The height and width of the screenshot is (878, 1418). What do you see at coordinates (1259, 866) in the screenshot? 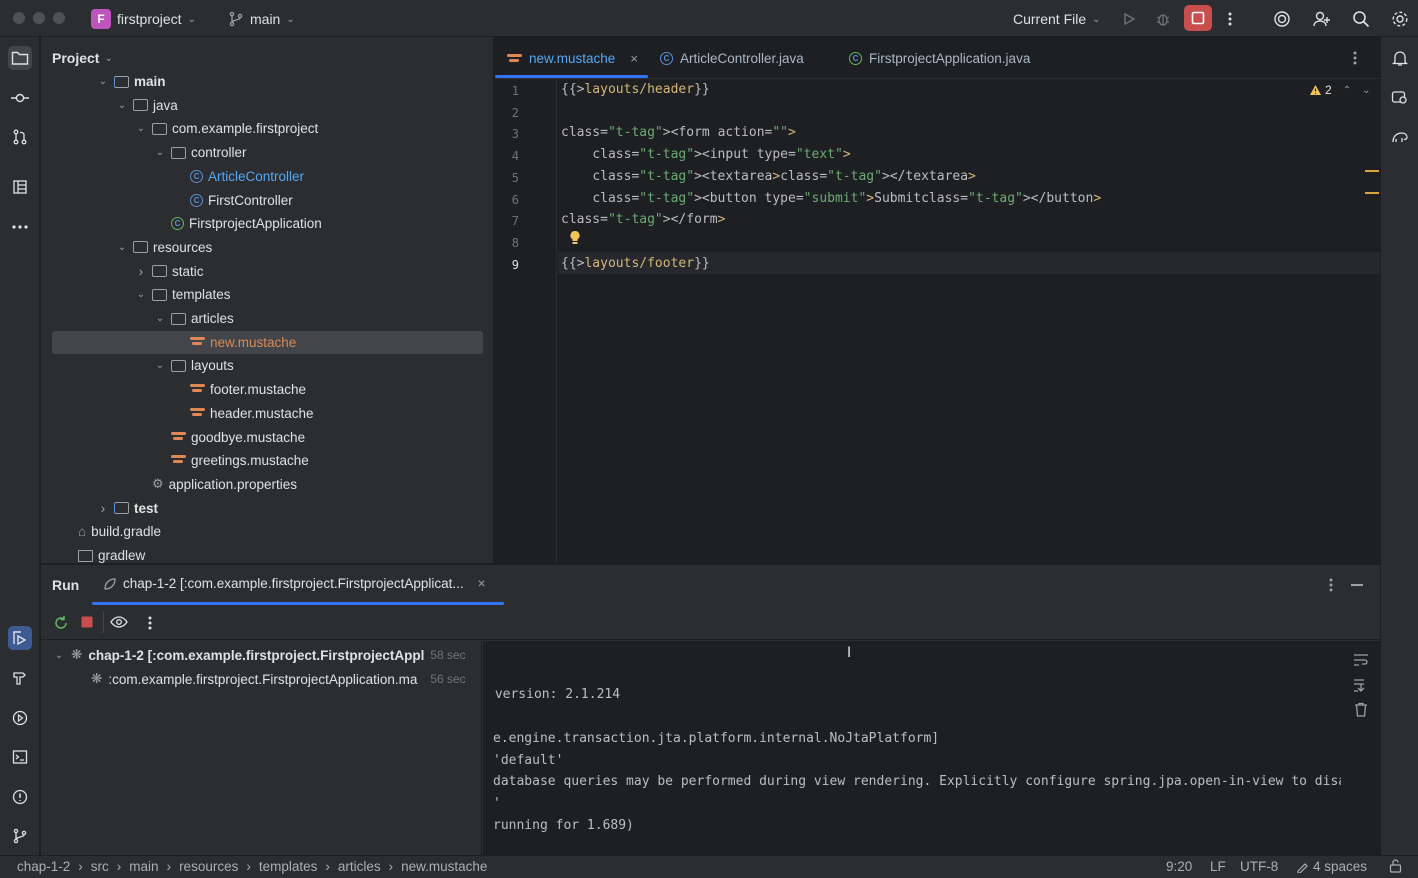
I see `file-encoding: UTF-8` at bounding box center [1259, 866].